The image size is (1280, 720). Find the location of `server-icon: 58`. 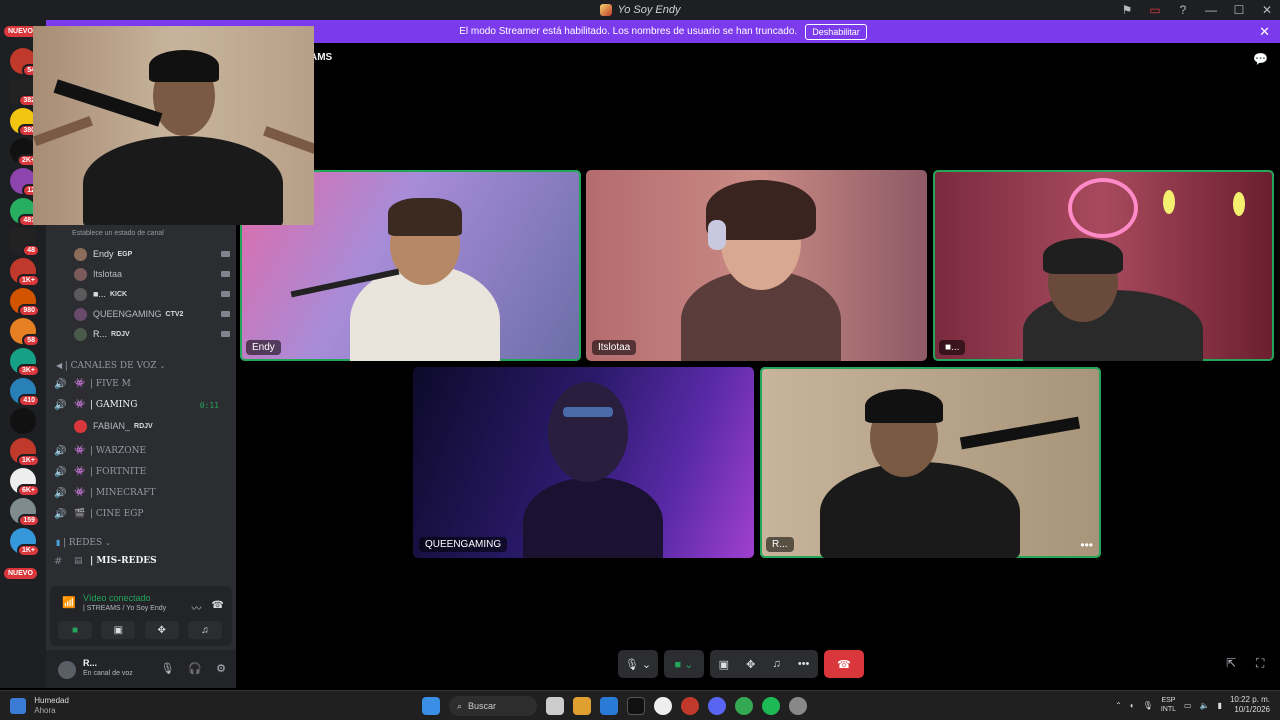

server-icon: 58 is located at coordinates (25, 332).